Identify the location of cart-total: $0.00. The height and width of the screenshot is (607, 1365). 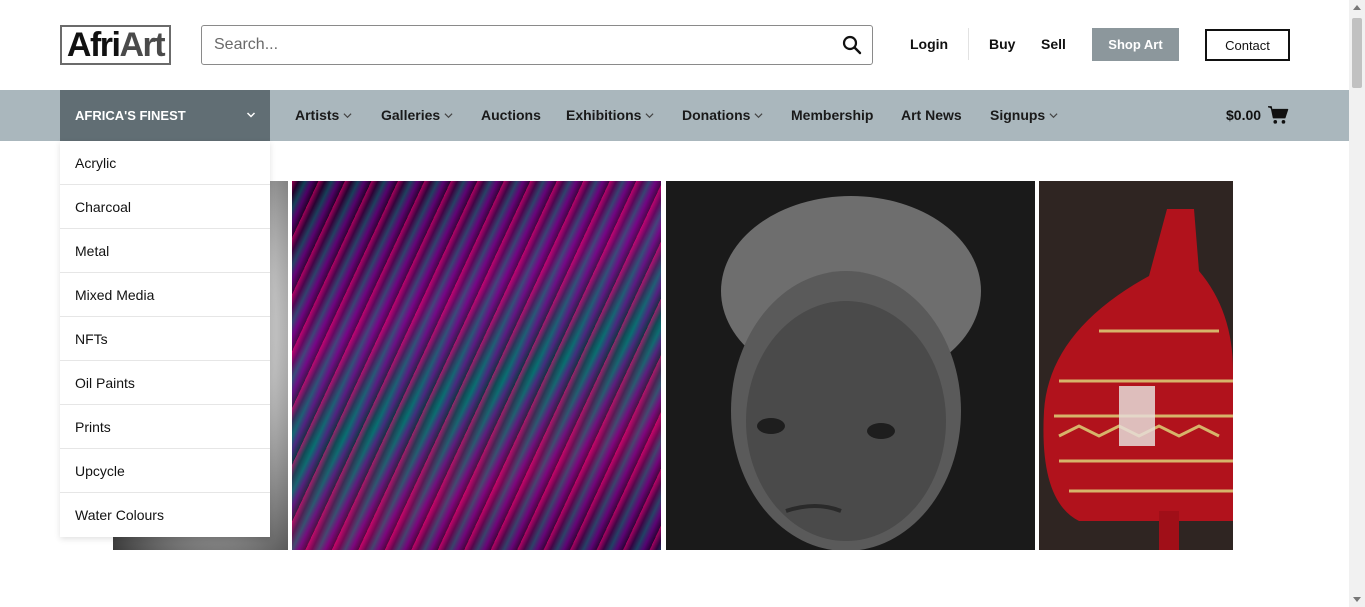
(1244, 115).